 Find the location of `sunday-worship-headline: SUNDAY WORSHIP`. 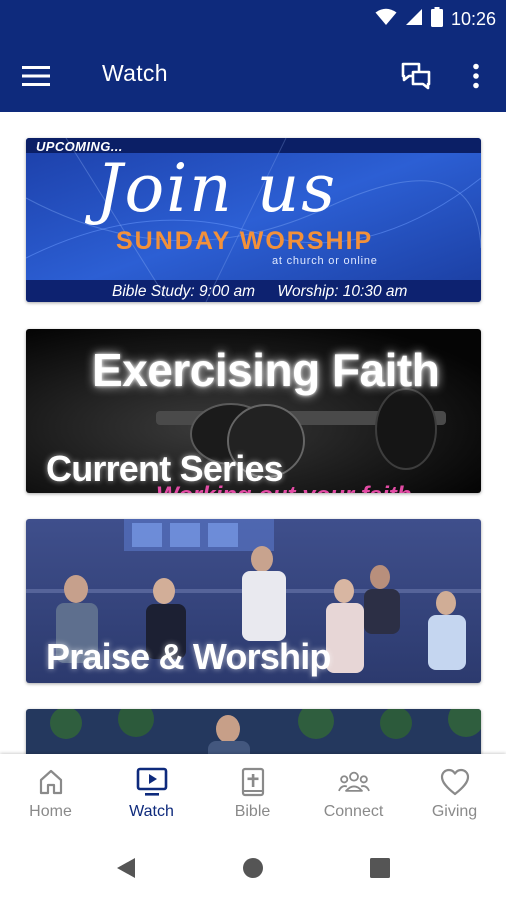

sunday-worship-headline: SUNDAY WORSHIP is located at coordinates (245, 241).